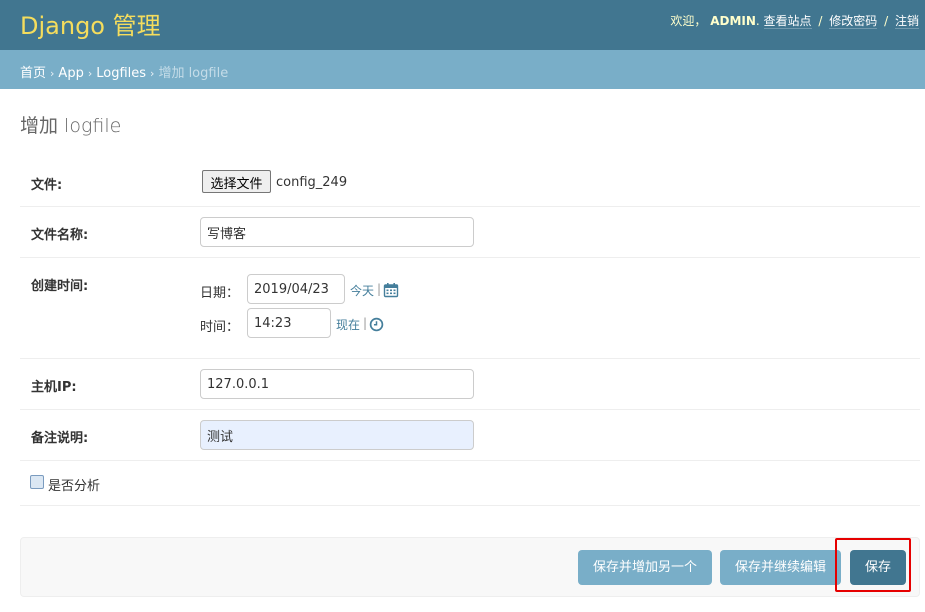 The image size is (925, 612). Describe the element at coordinates (391, 292) in the screenshot. I see `calendar-icon` at that location.